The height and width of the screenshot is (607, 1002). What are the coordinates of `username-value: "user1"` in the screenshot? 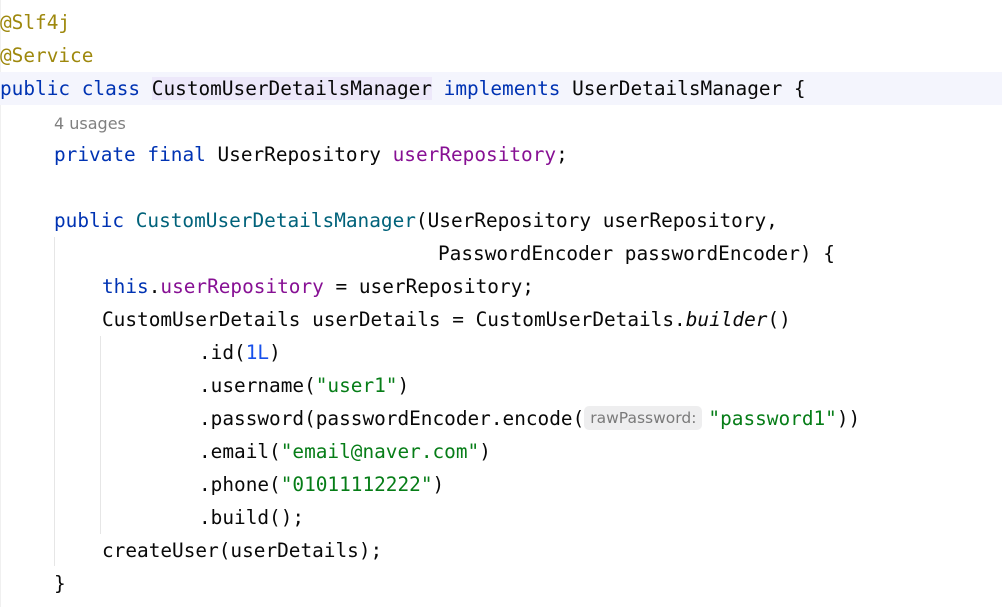 It's located at (356, 385).